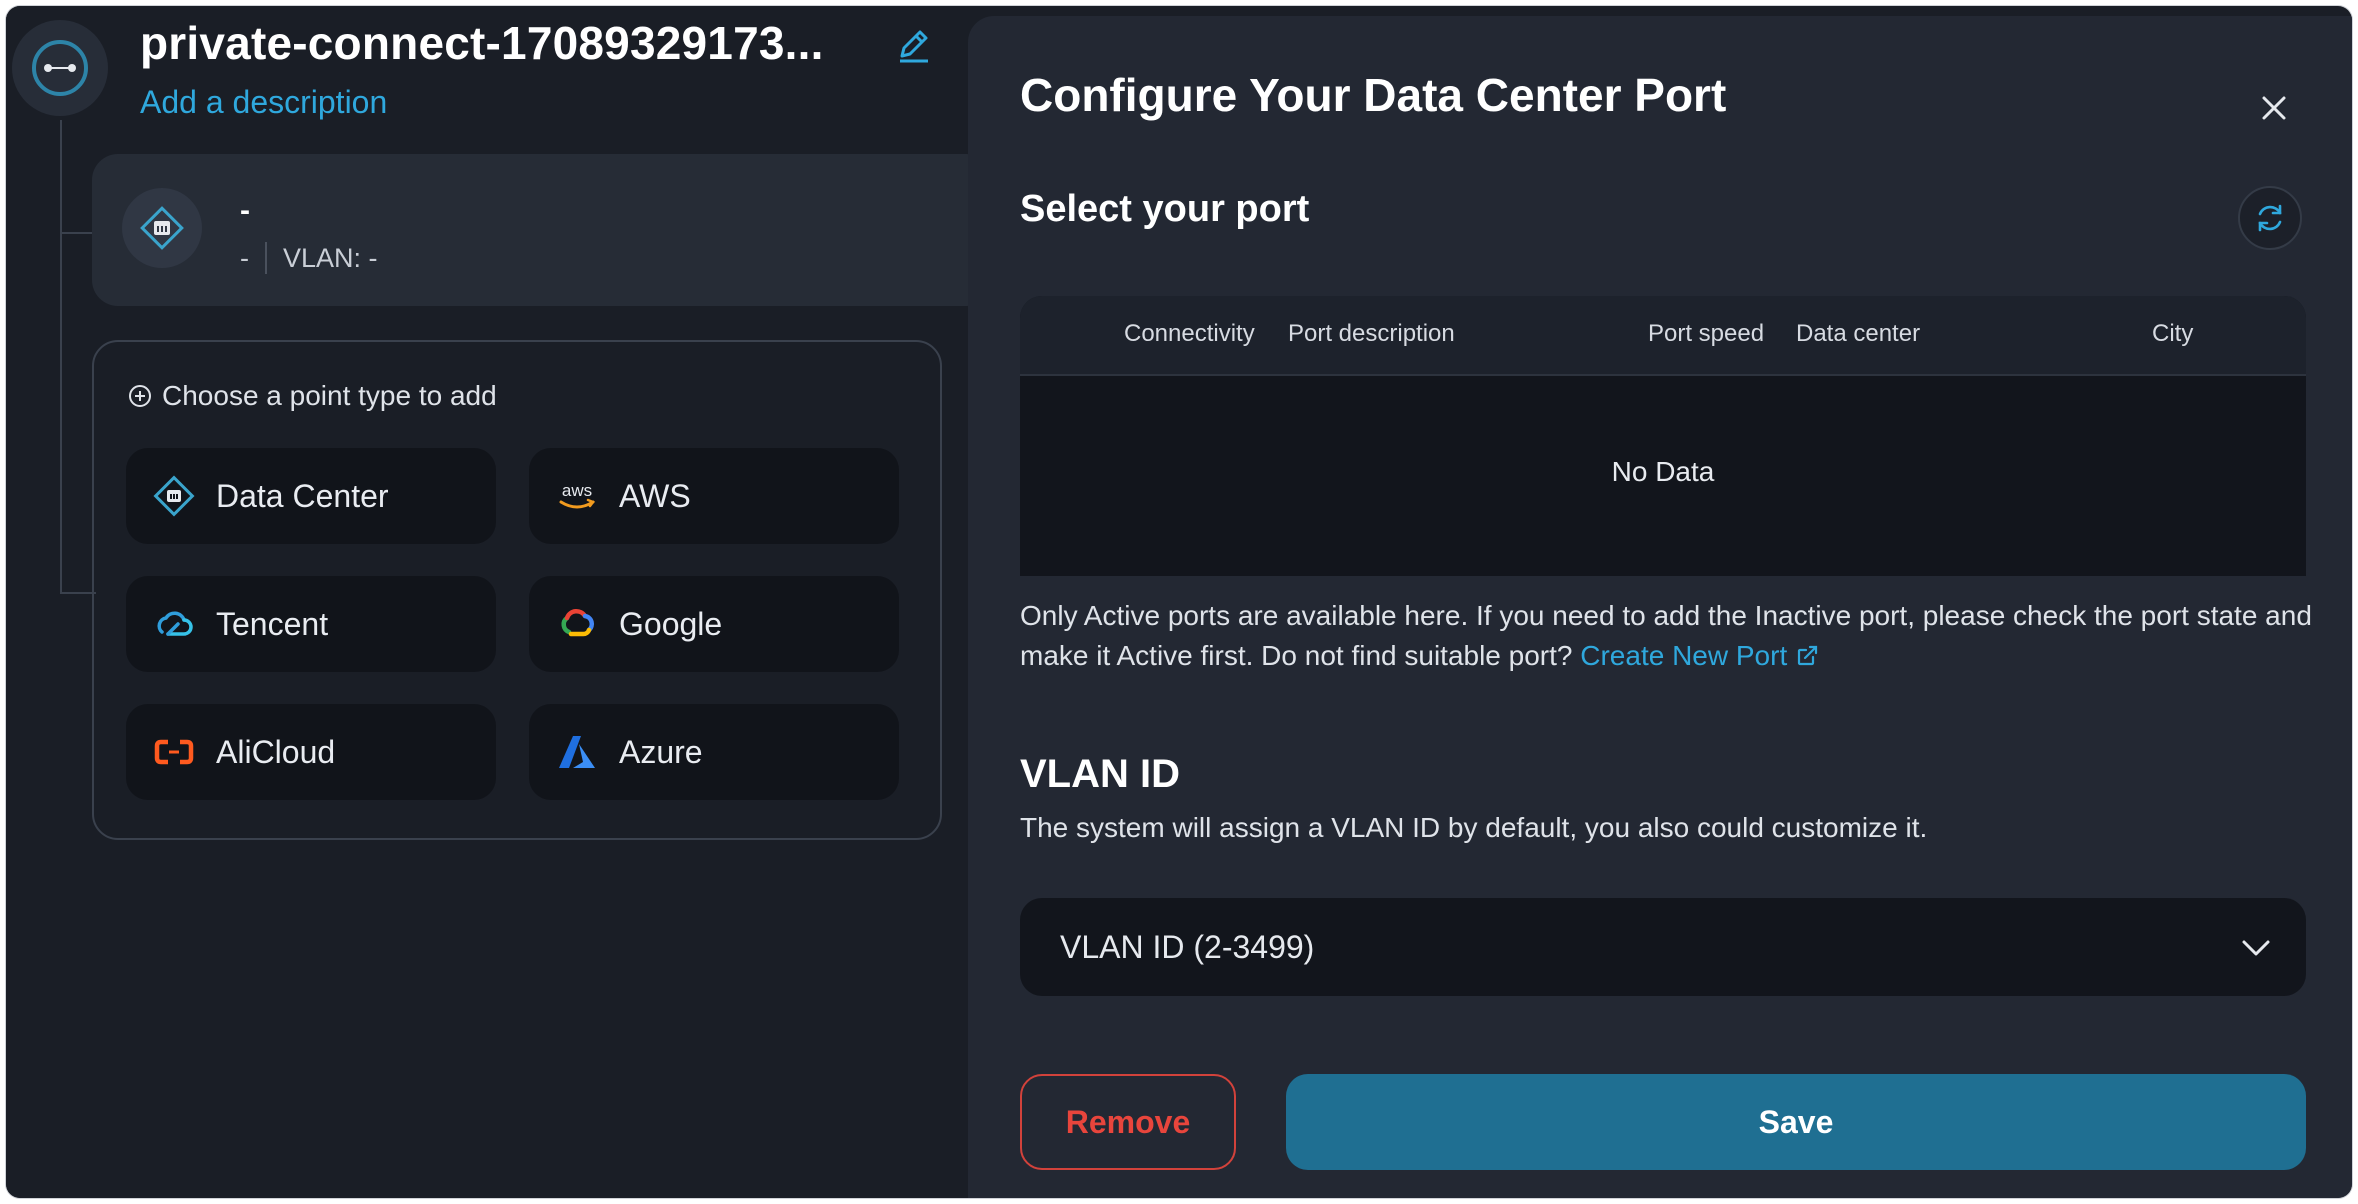  What do you see at coordinates (266, 258) in the screenshot?
I see `divider` at bounding box center [266, 258].